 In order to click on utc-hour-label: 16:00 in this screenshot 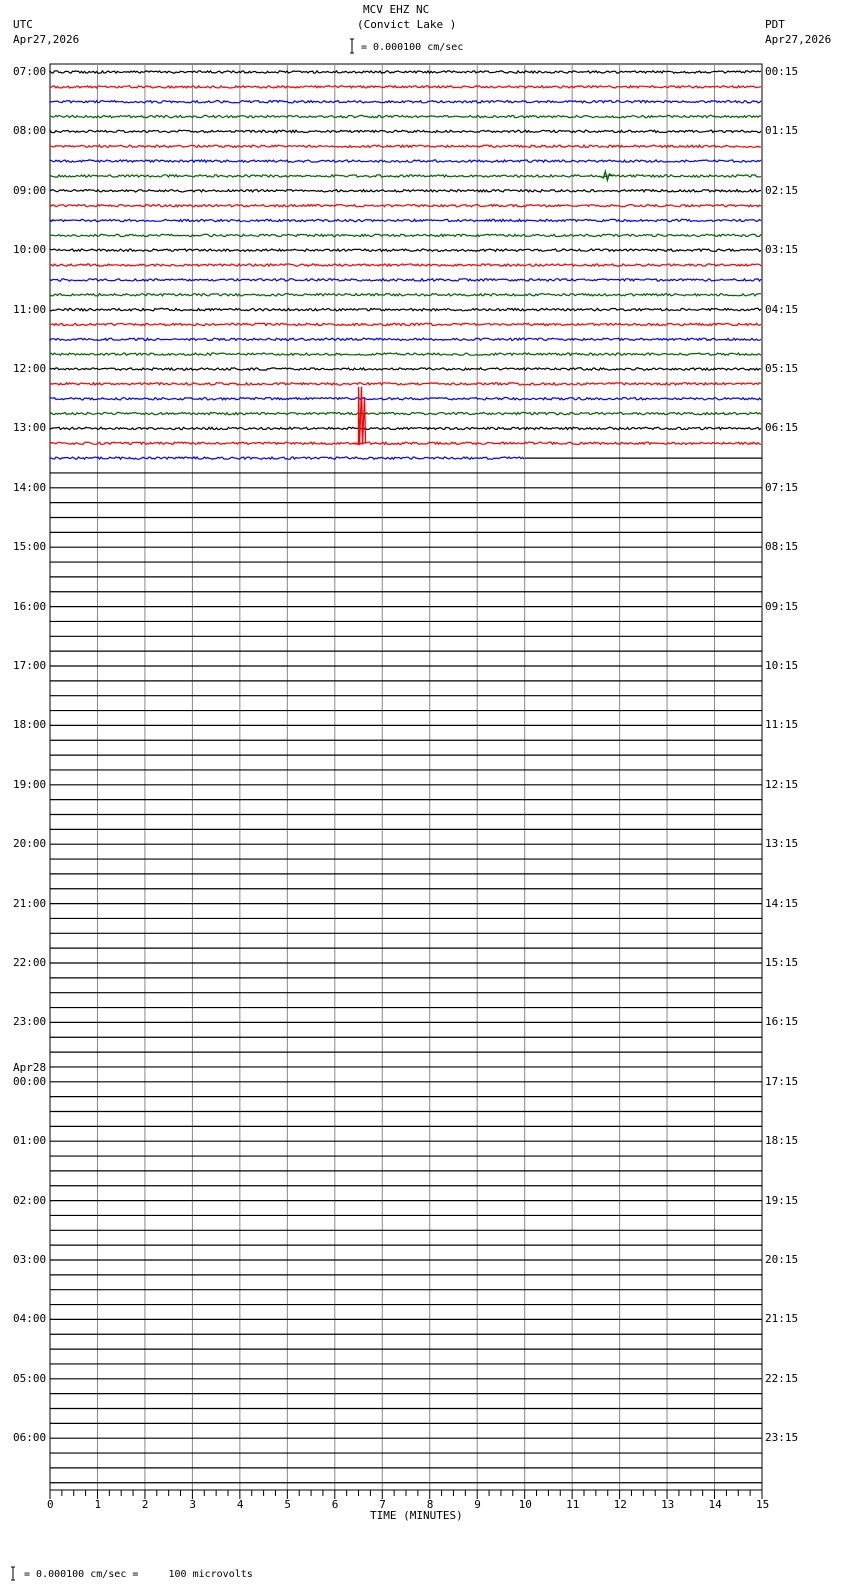, I will do `click(30, 606)`.